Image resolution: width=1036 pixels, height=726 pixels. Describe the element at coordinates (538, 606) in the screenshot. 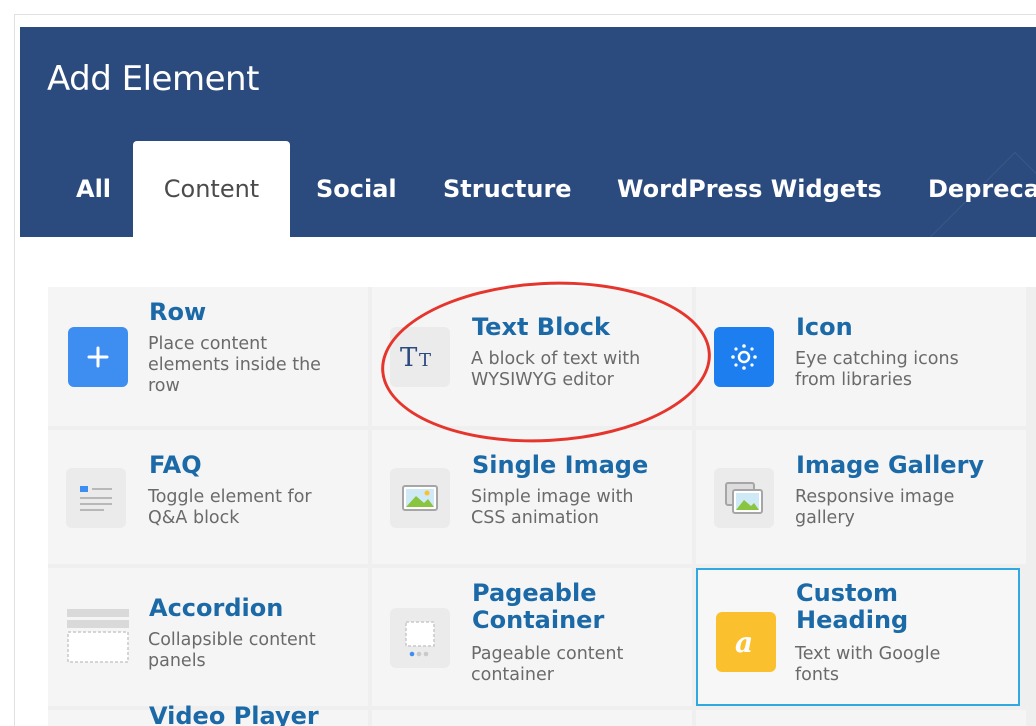

I see `element-name: Pageable Container` at that location.